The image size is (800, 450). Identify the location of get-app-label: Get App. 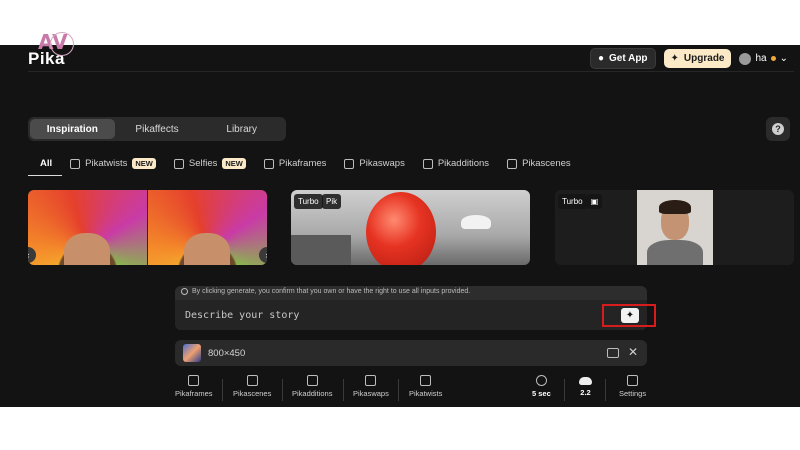
(628, 58).